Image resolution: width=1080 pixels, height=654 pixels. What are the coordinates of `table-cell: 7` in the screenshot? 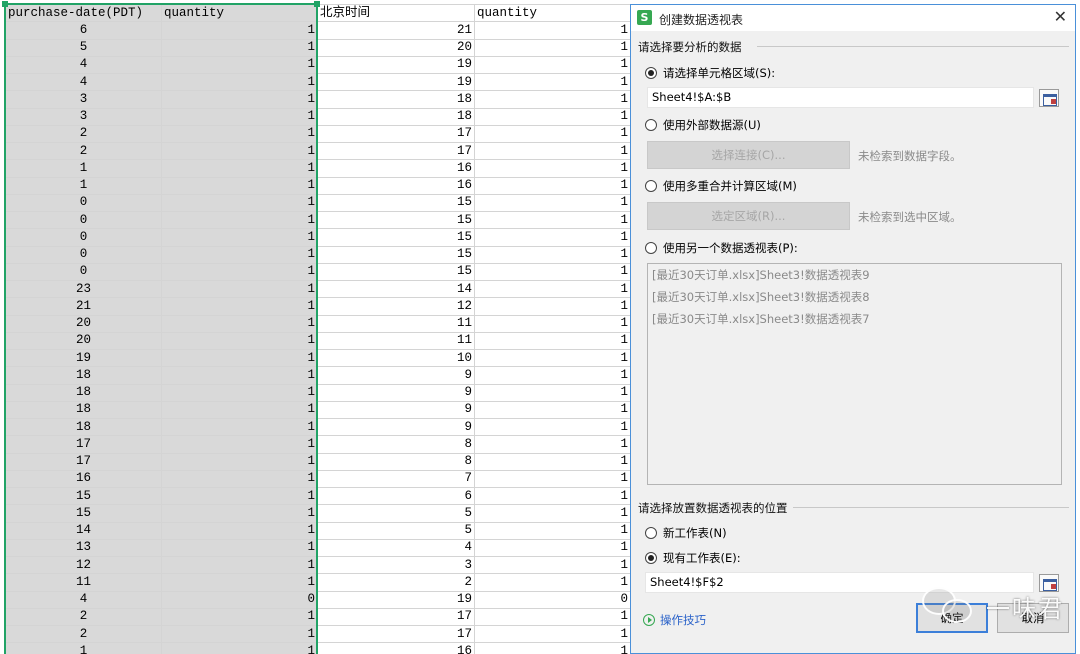 It's located at (396, 479).